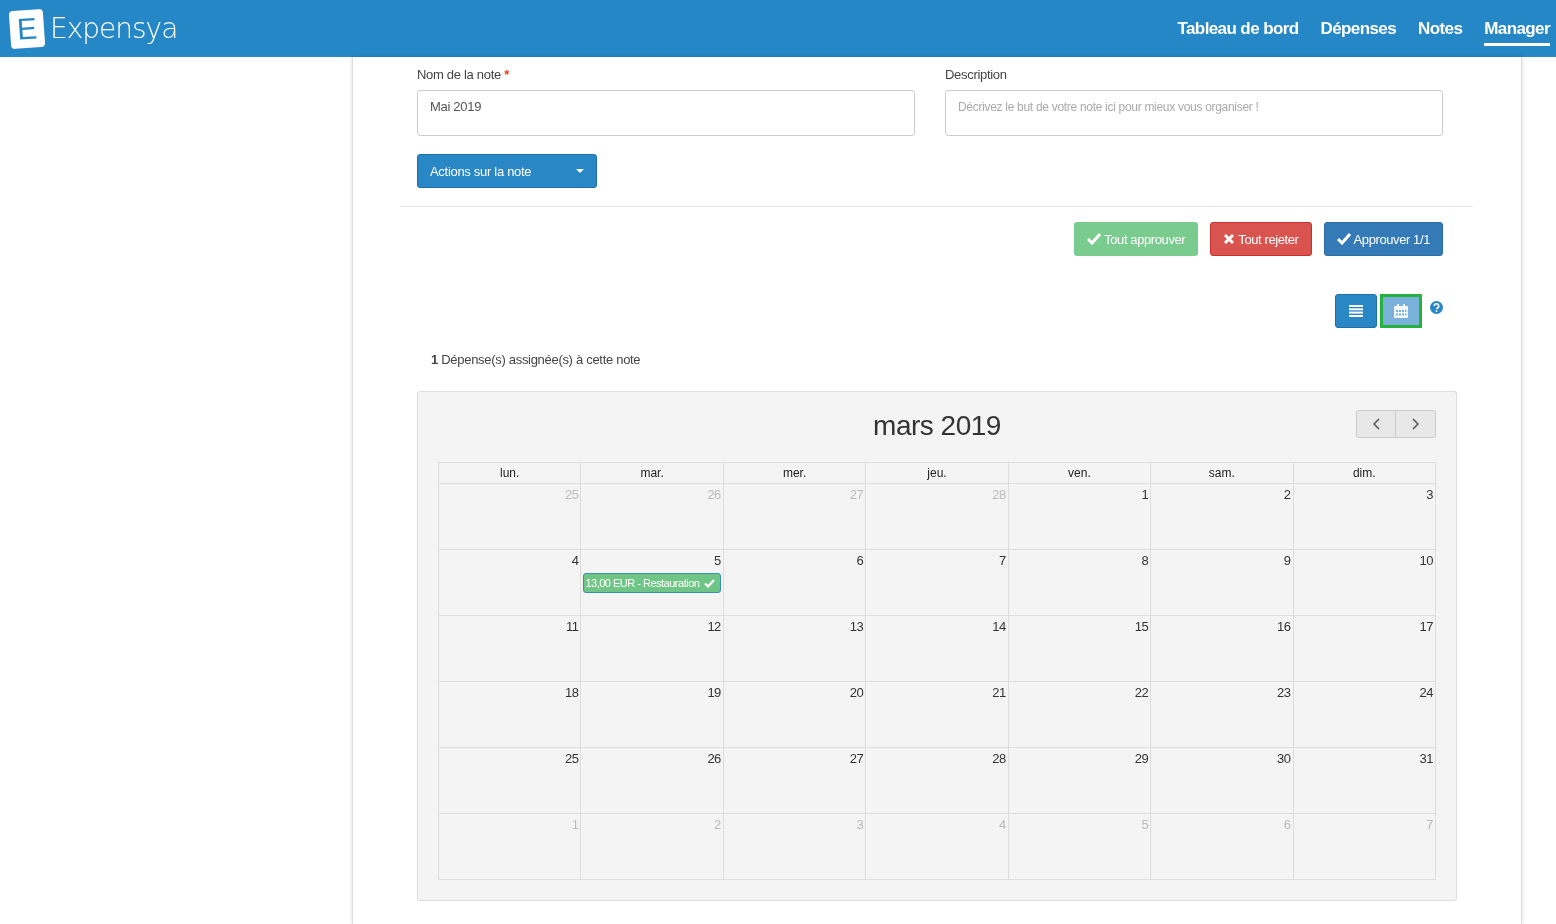  Describe the element at coordinates (1080, 517) in the screenshot. I see `day-cell: 1` at that location.